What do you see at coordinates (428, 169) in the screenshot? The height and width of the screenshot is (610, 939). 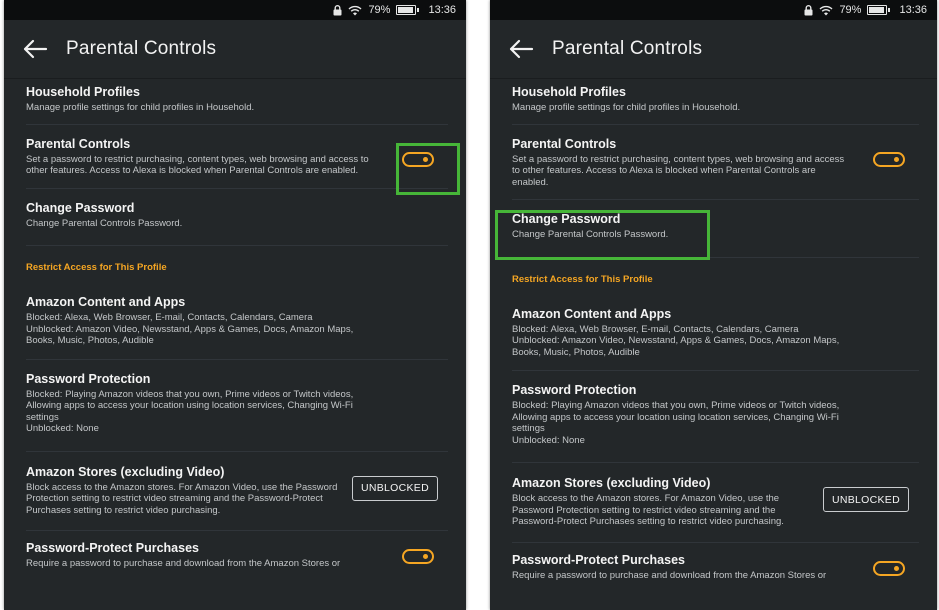 I see `toggle-highlight-box` at bounding box center [428, 169].